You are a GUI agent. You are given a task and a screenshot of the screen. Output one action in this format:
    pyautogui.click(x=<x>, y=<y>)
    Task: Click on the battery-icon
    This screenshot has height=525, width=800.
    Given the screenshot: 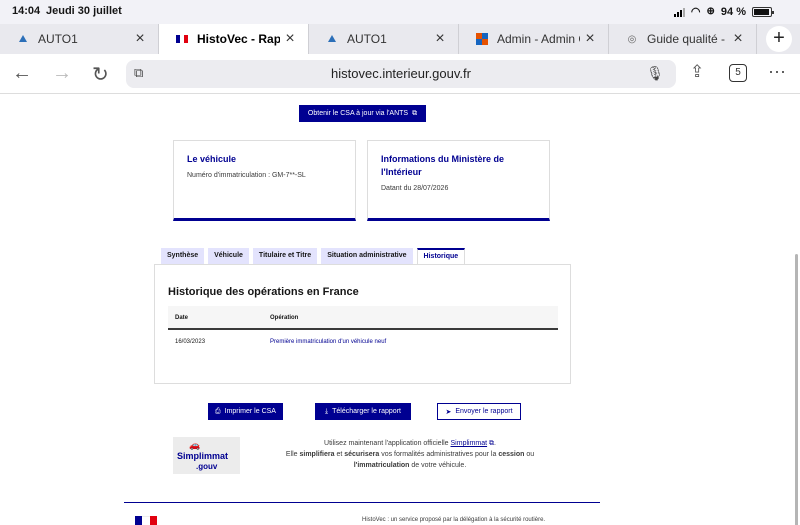 What is the action you would take?
    pyautogui.click(x=763, y=11)
    